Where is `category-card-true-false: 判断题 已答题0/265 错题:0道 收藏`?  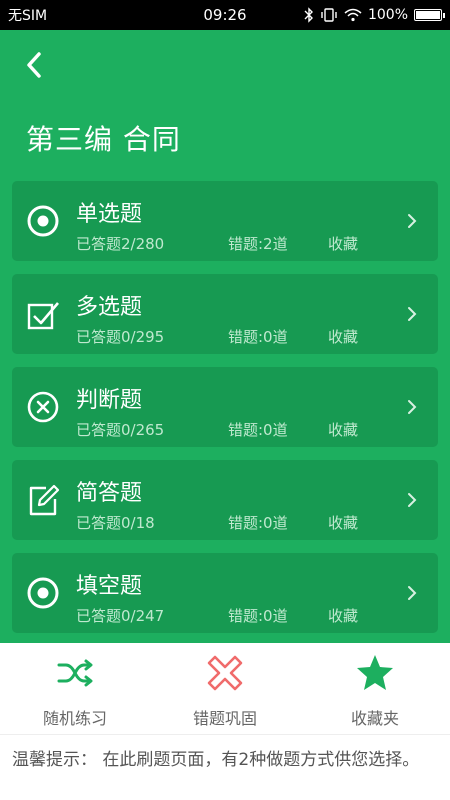
category-card-true-false: 判断题 已答题0/265 错题:0道 收藏 is located at coordinates (225, 407).